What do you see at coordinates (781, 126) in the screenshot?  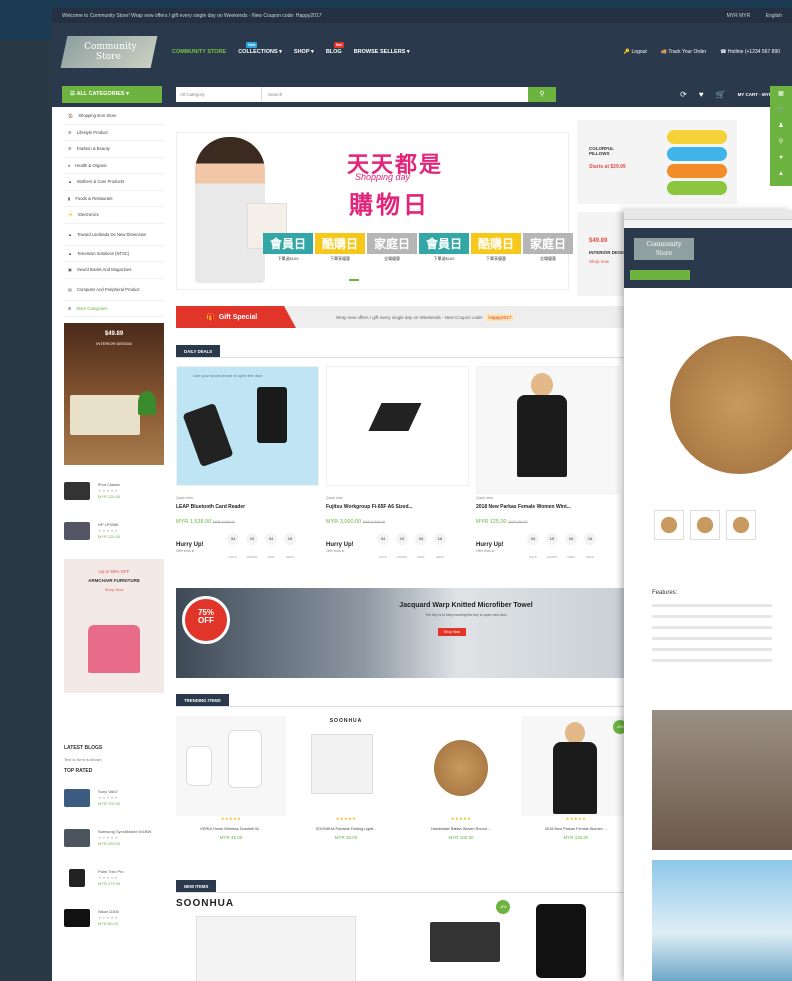 I see `user-icon: ♟` at bounding box center [781, 126].